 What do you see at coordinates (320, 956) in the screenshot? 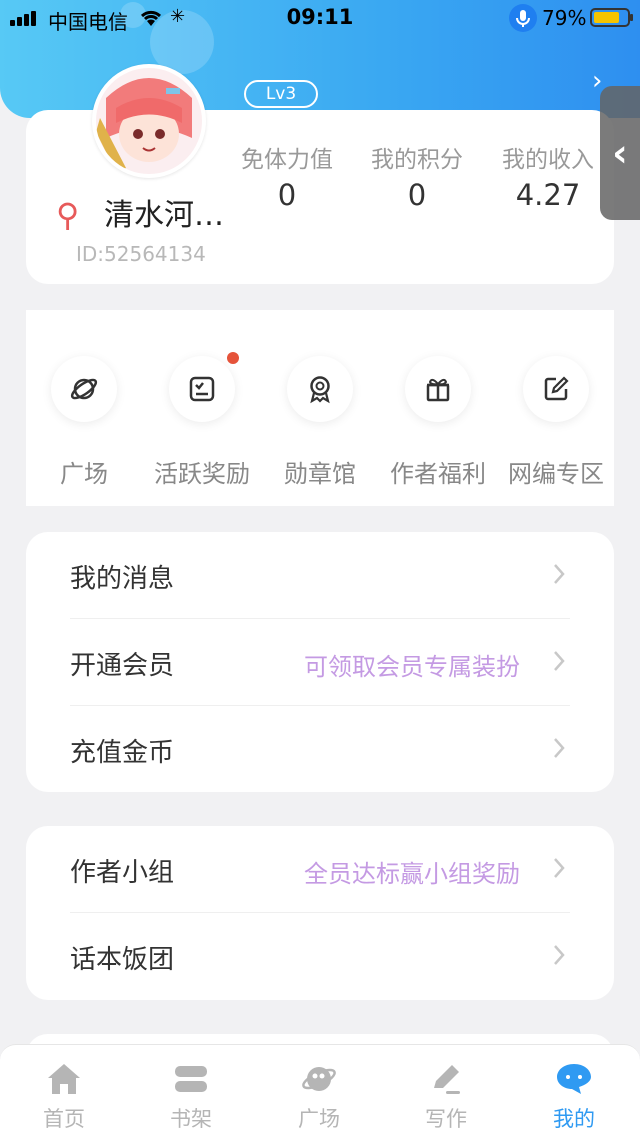
I see `menu-row-story-club: 话本饭团` at bounding box center [320, 956].